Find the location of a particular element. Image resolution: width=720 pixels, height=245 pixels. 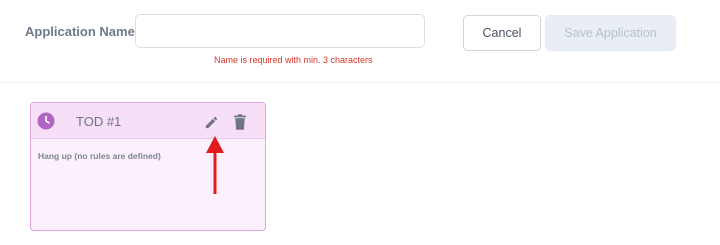

application-name-input is located at coordinates (280, 31).